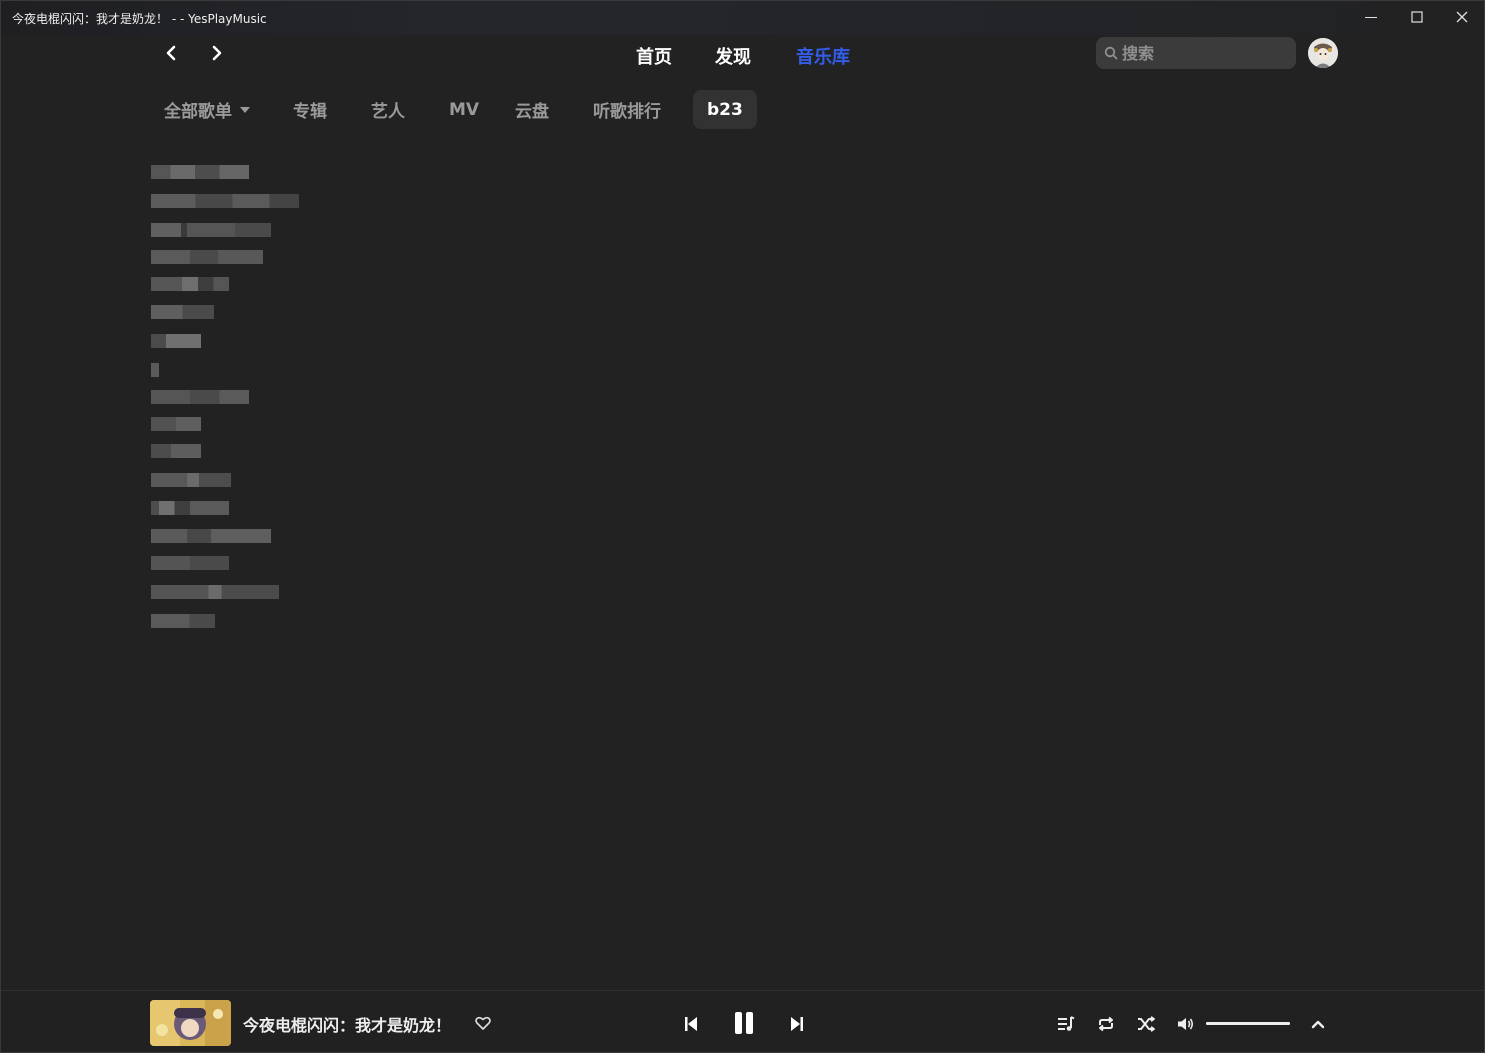  I want to click on shuffle-icon, so click(1146, 1024).